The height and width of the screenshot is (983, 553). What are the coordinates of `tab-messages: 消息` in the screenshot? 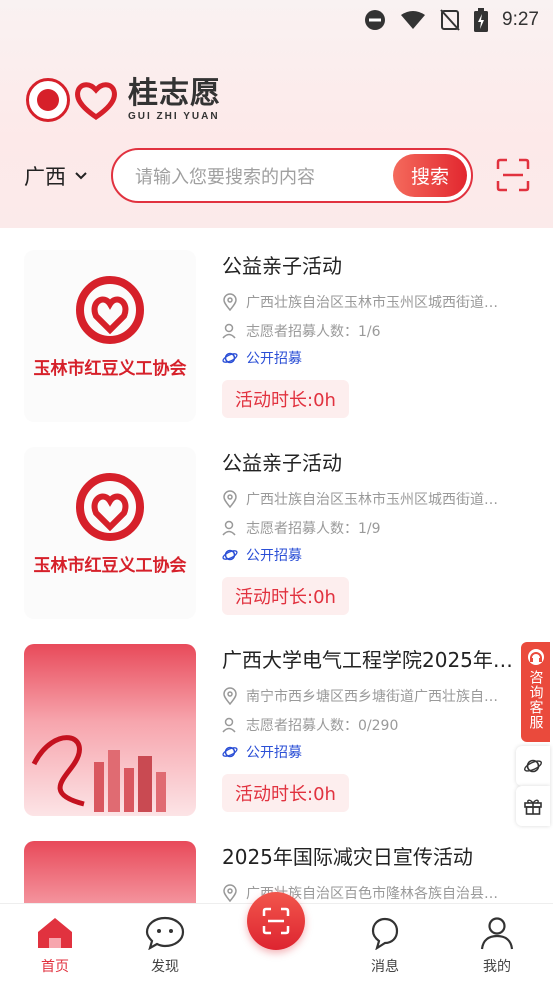 It's located at (385, 946).